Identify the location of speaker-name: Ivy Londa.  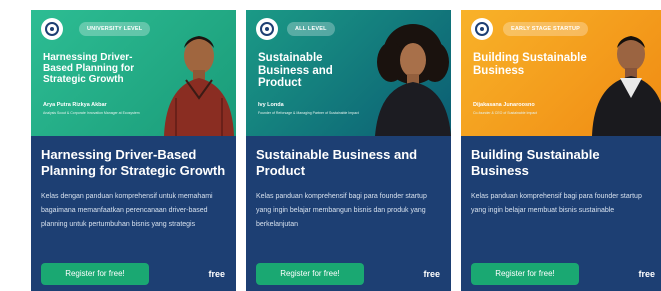
(271, 105).